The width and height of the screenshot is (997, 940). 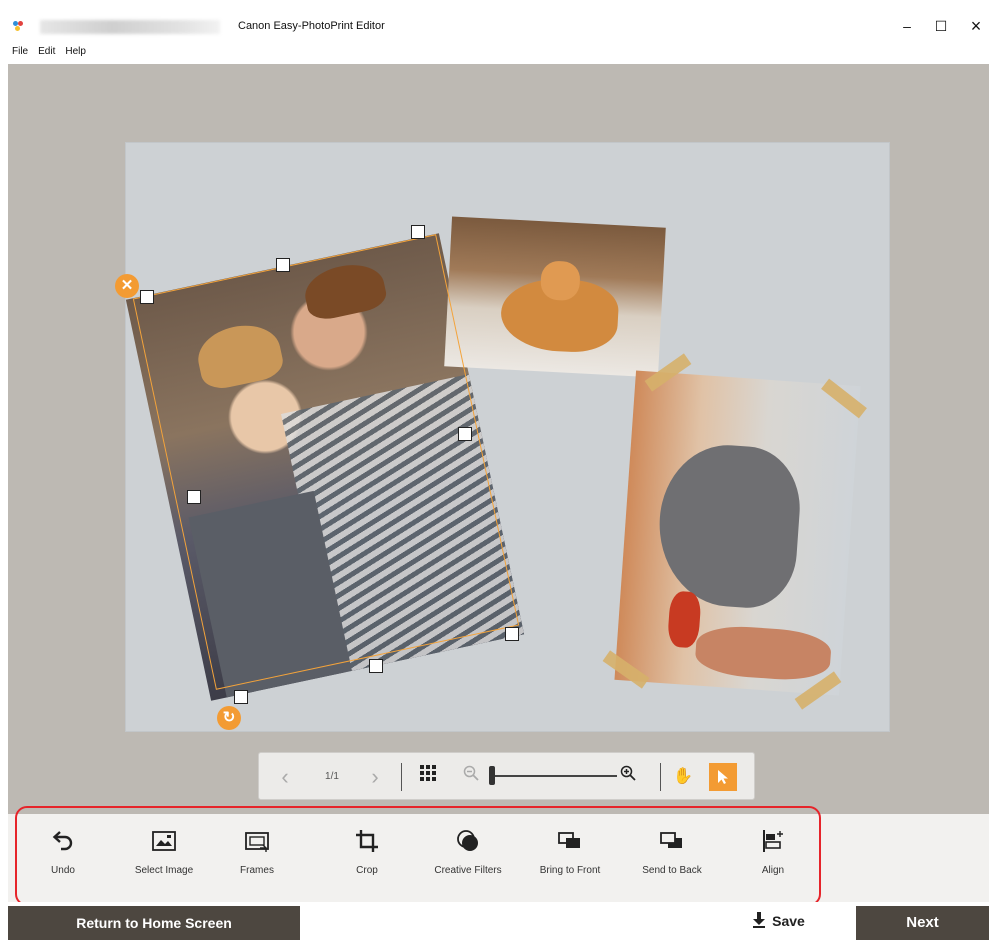 I want to click on zoom-in-icon, so click(x=628, y=777).